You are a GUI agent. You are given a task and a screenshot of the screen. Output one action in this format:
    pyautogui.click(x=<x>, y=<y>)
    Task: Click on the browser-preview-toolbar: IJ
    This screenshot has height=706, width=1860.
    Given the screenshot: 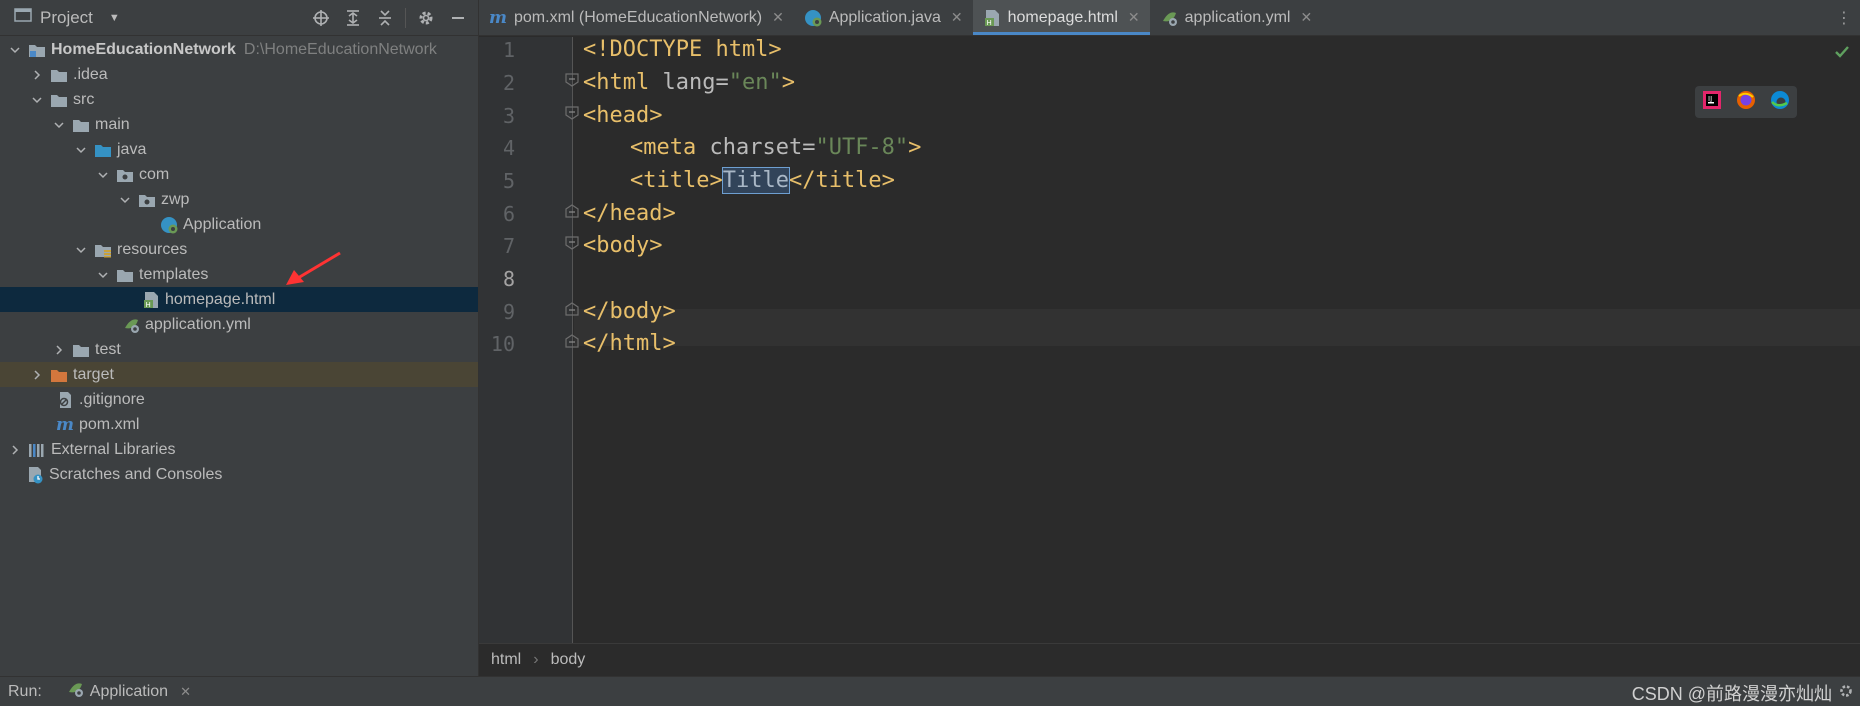 What is the action you would take?
    pyautogui.click(x=1746, y=102)
    